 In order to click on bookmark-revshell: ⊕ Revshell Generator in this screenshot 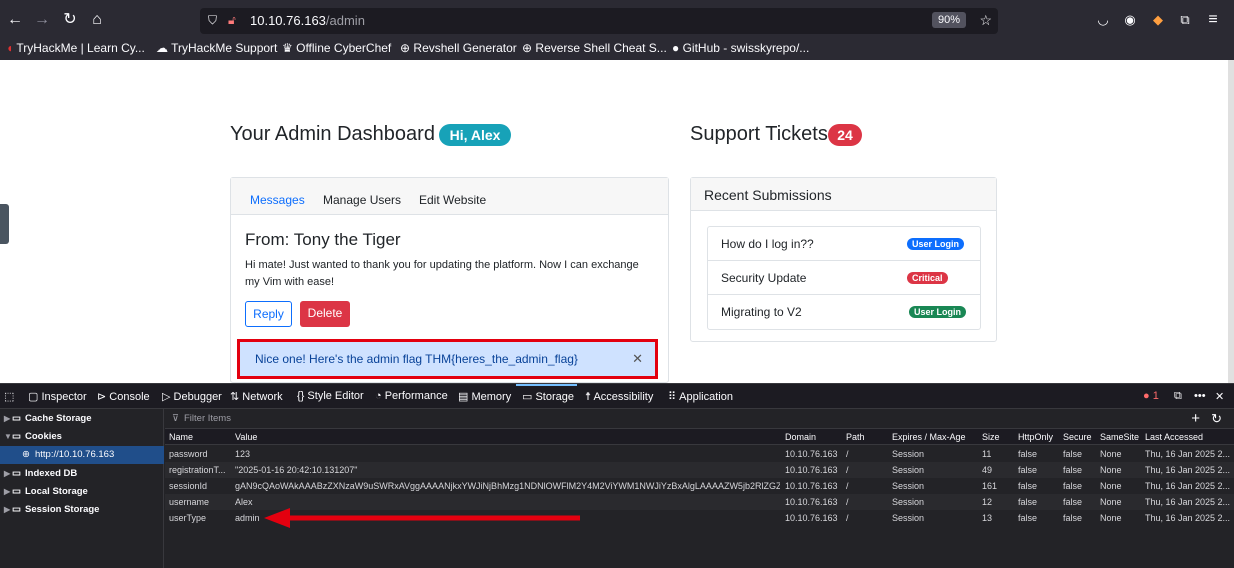, I will do `click(458, 48)`.